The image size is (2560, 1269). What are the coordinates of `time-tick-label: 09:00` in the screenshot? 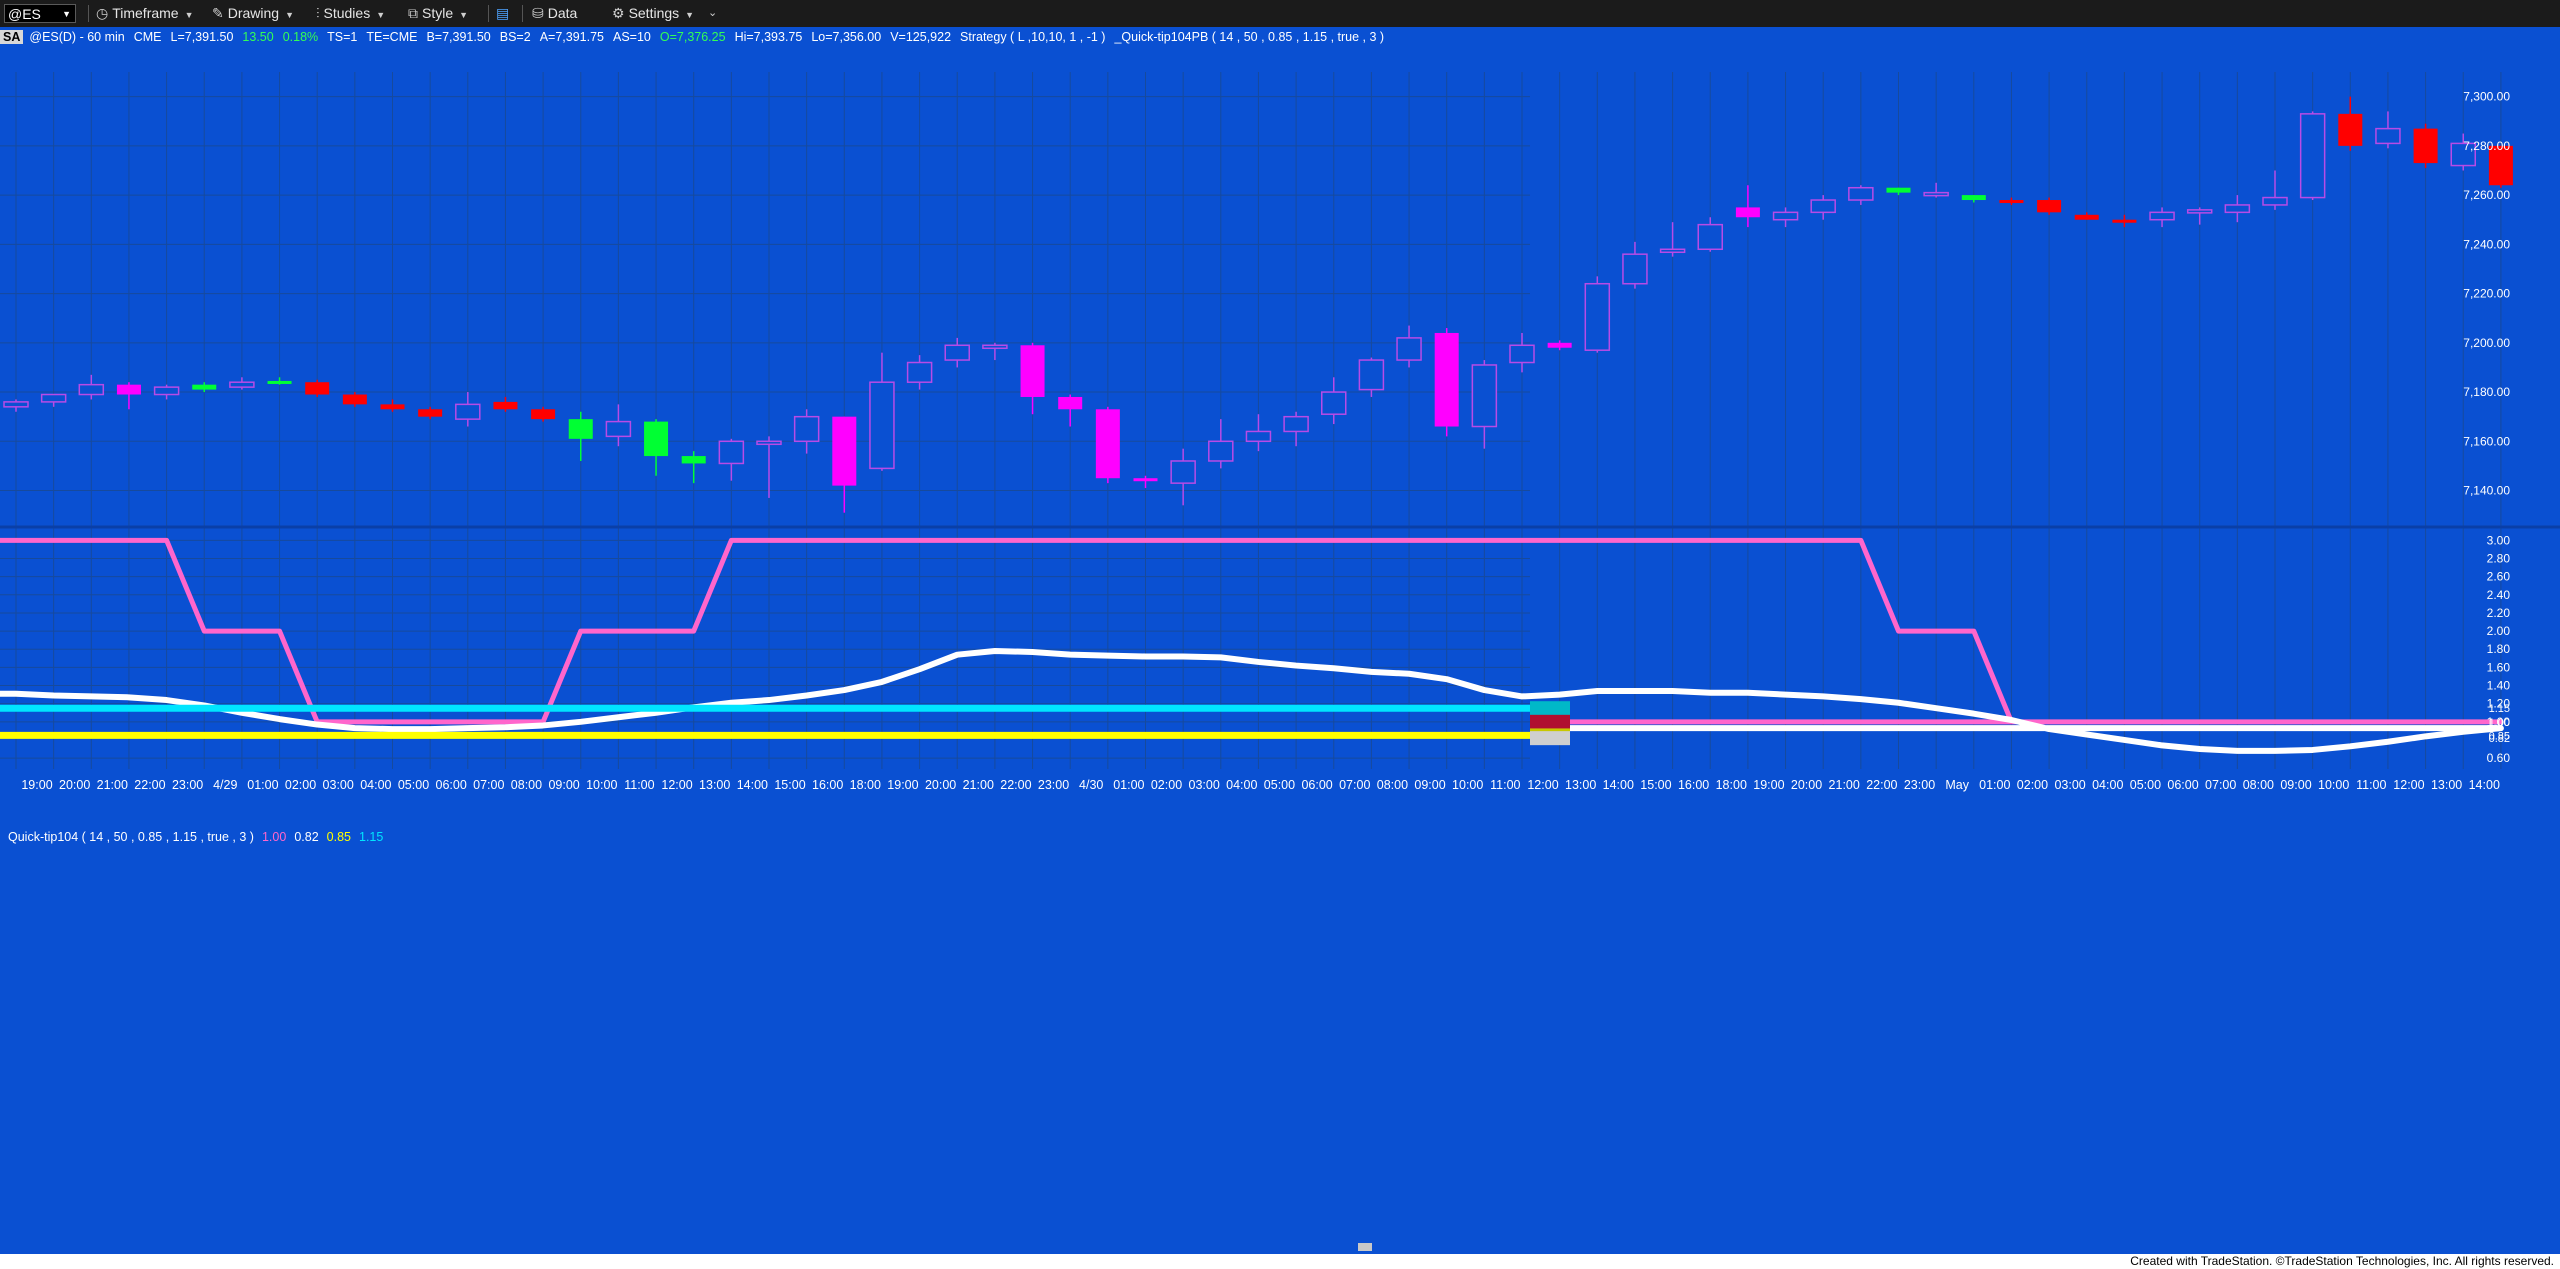 It's located at (2295, 785).